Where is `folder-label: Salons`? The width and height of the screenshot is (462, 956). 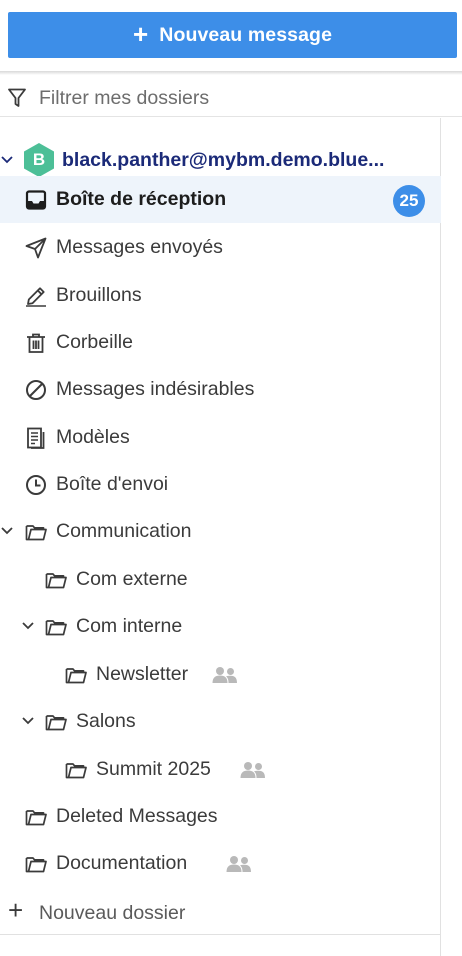 folder-label: Salons is located at coordinates (106, 721).